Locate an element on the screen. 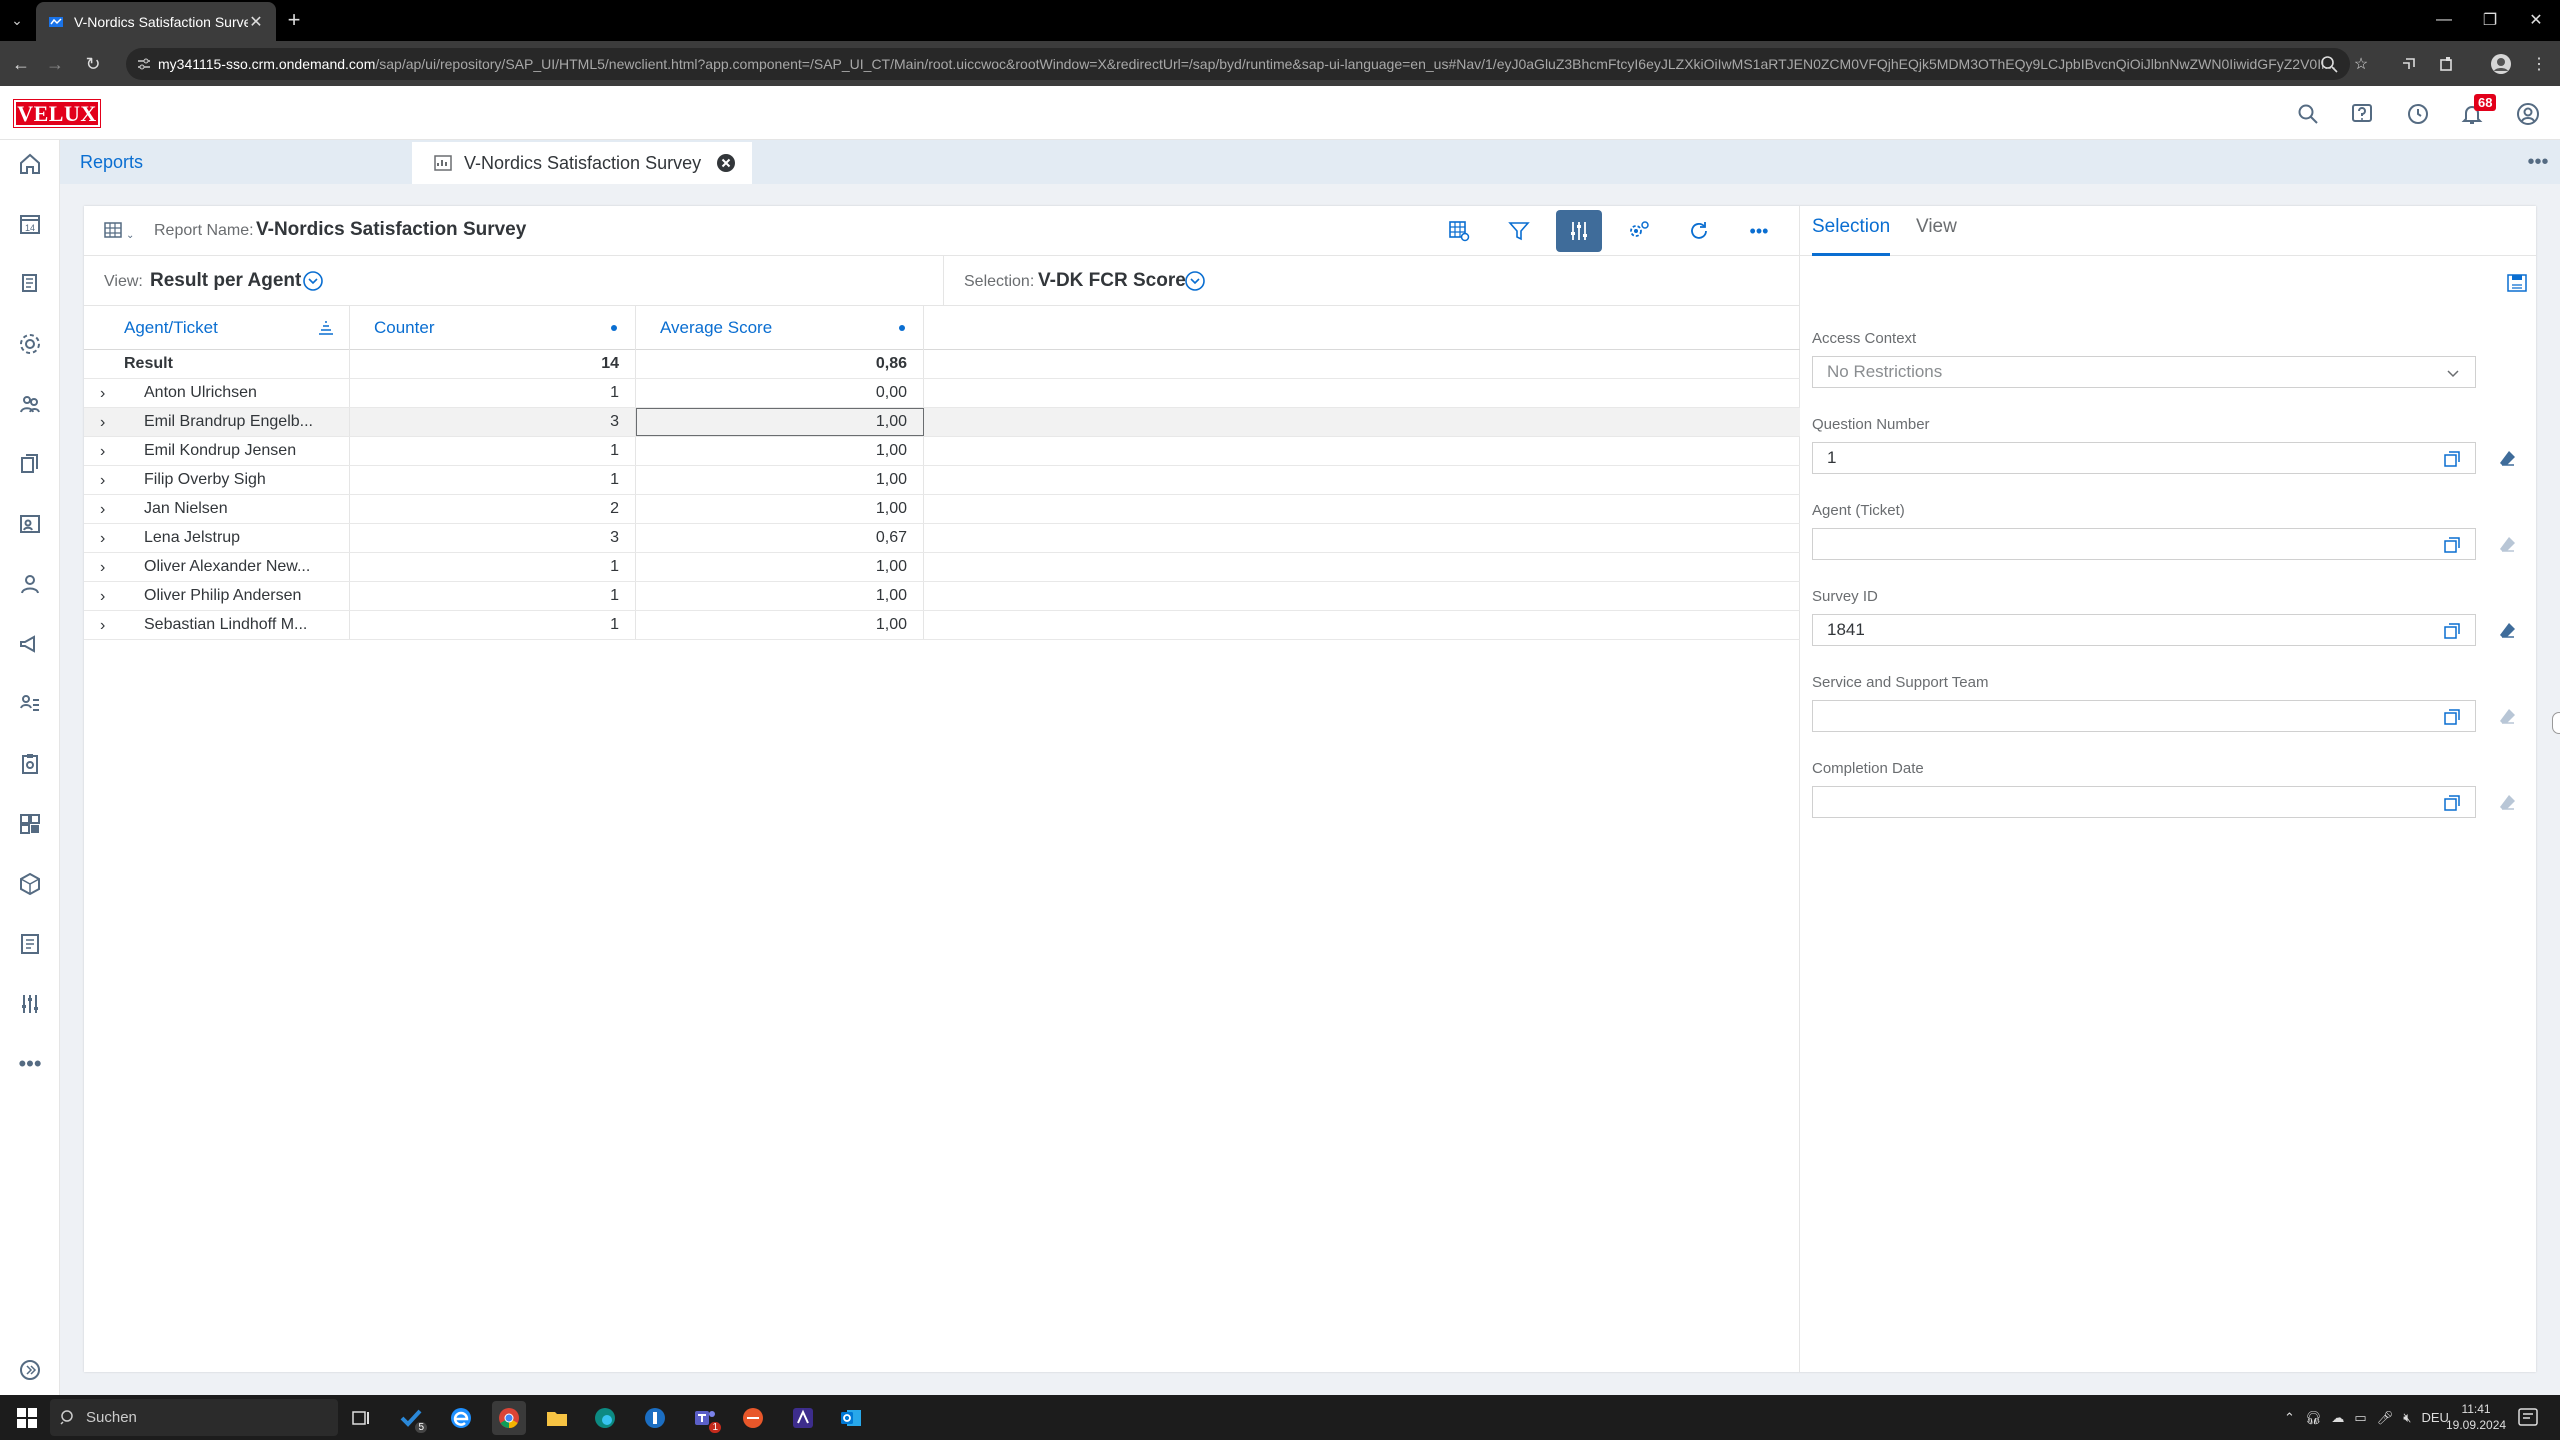 The image size is (2560, 1440). file-explorer-icon is located at coordinates (557, 1418).